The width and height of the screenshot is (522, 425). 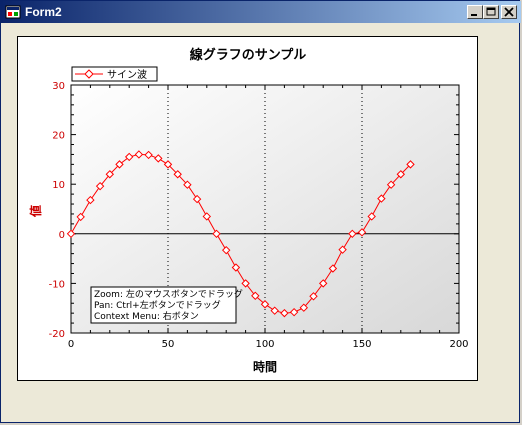 I want to click on maximize-button, so click(x=491, y=12).